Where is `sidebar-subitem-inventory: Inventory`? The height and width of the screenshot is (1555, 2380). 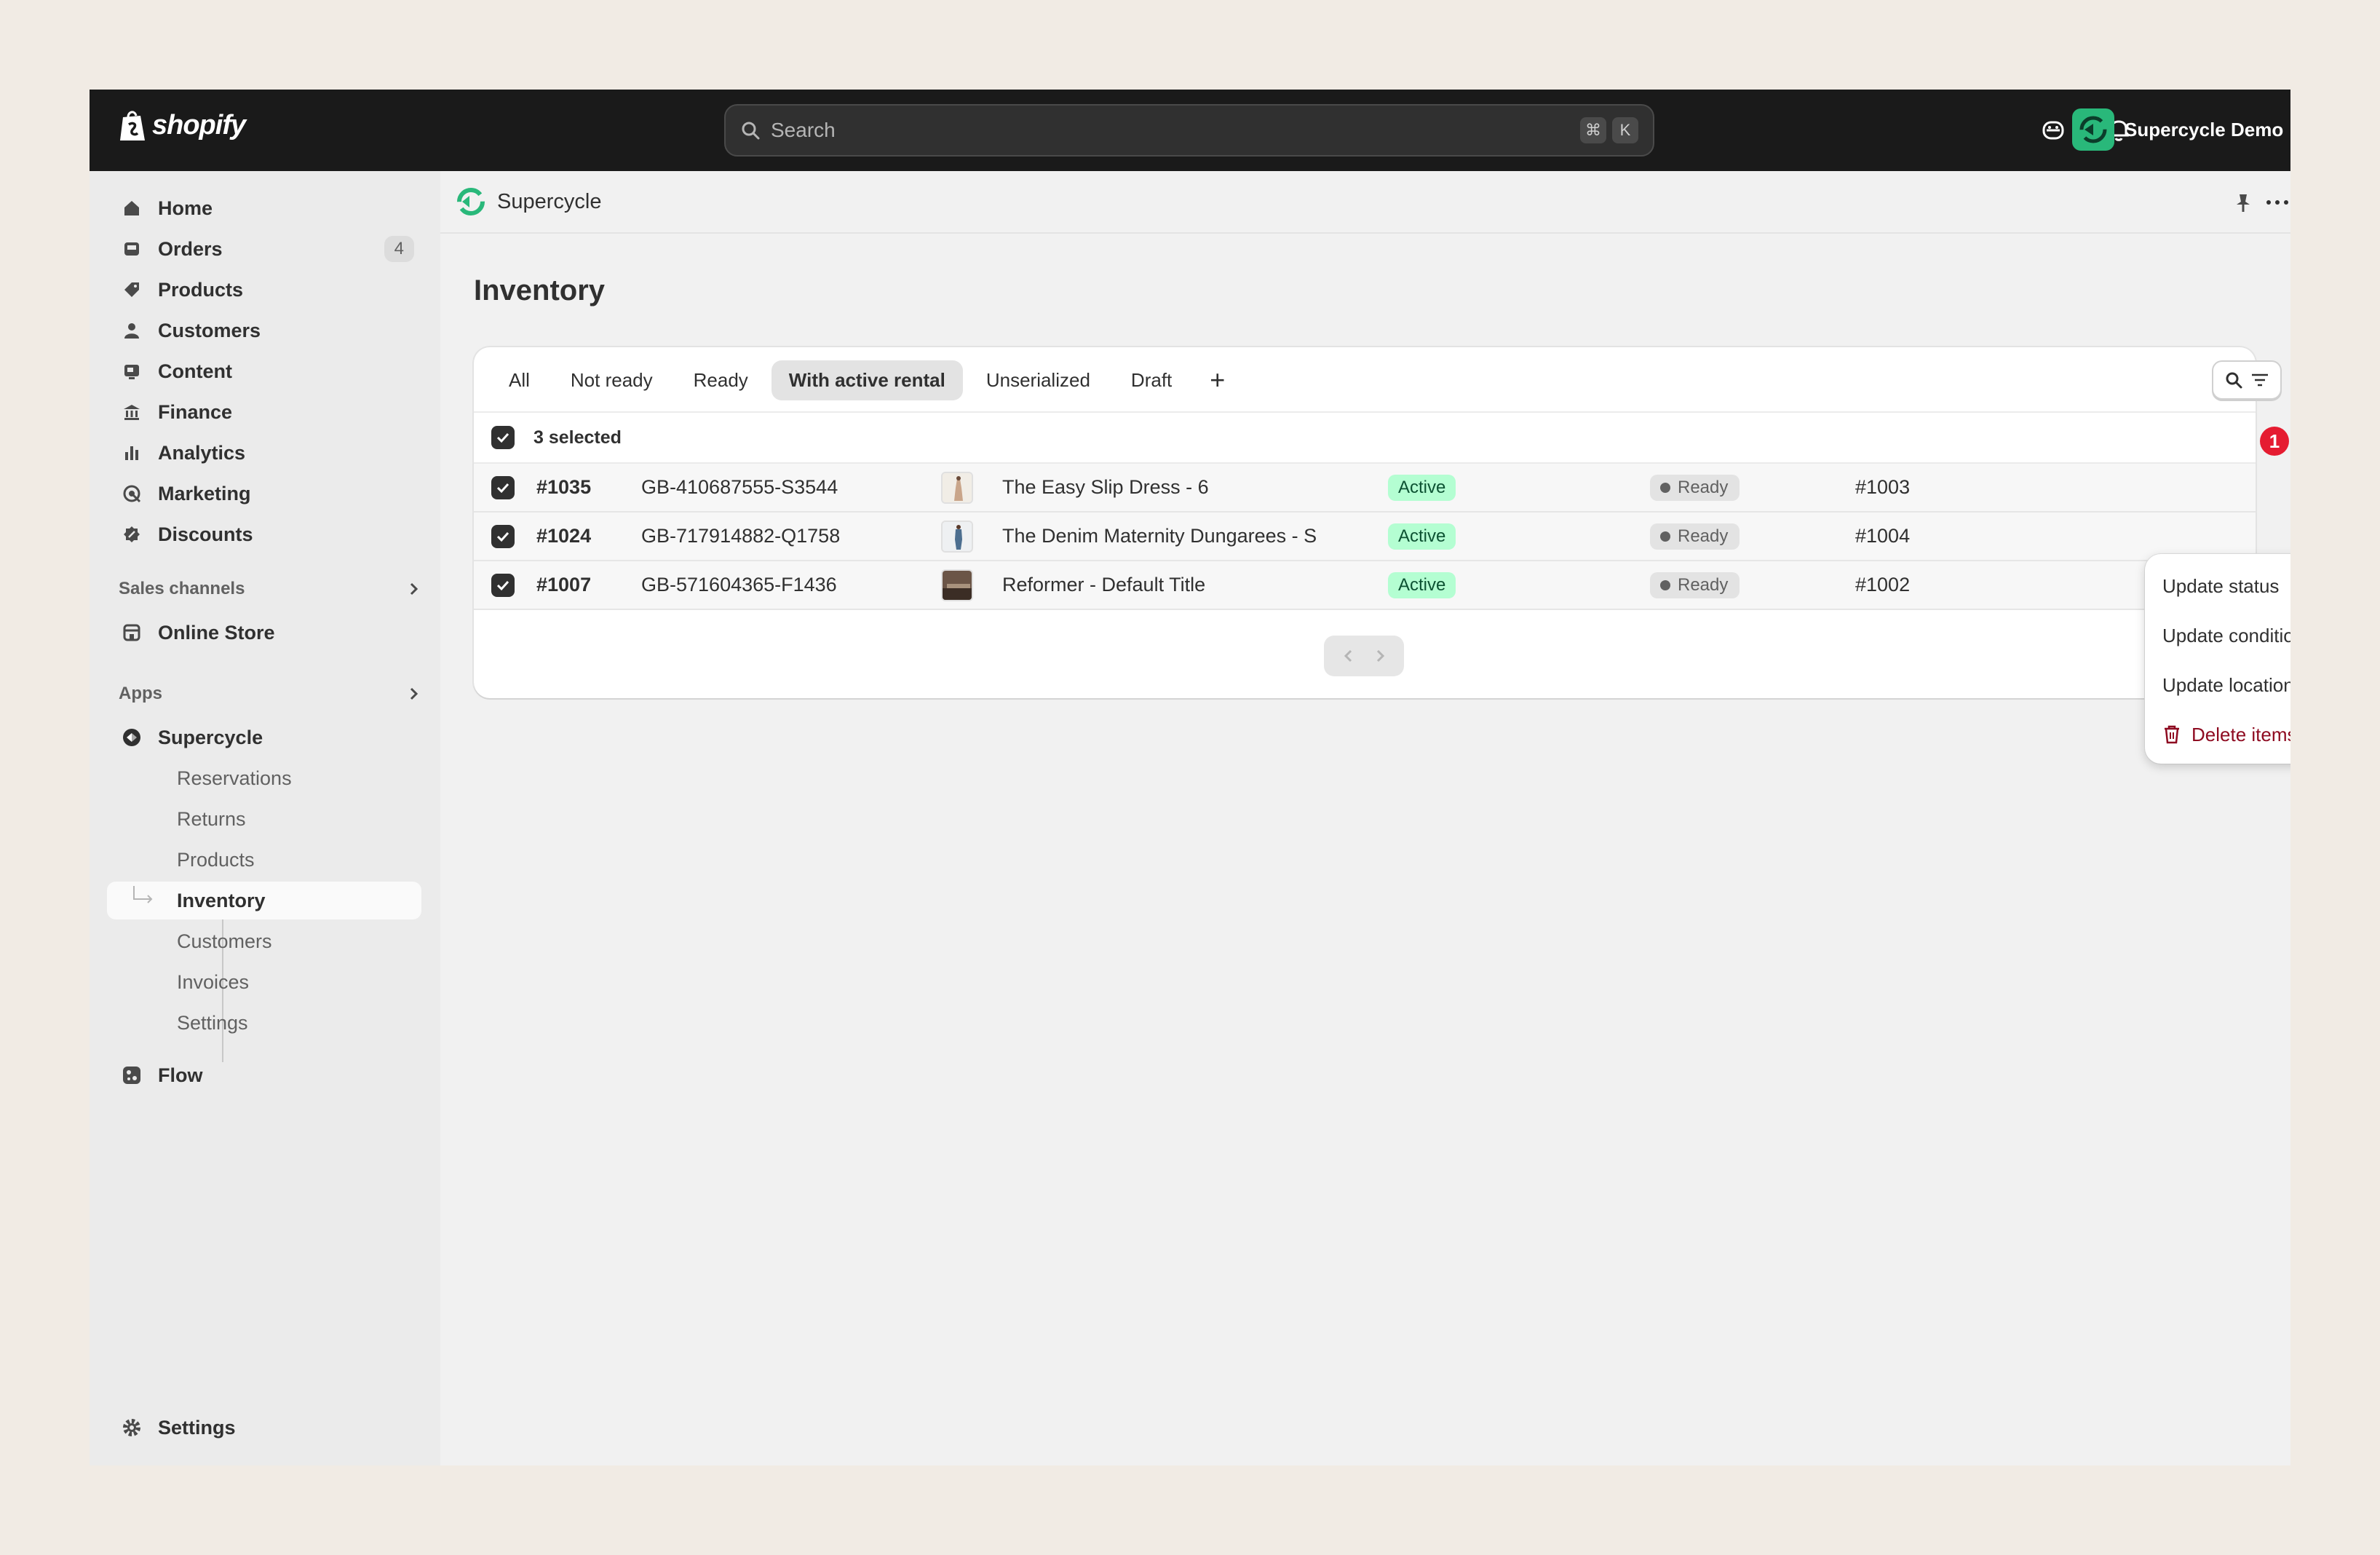 sidebar-subitem-inventory: Inventory is located at coordinates (264, 900).